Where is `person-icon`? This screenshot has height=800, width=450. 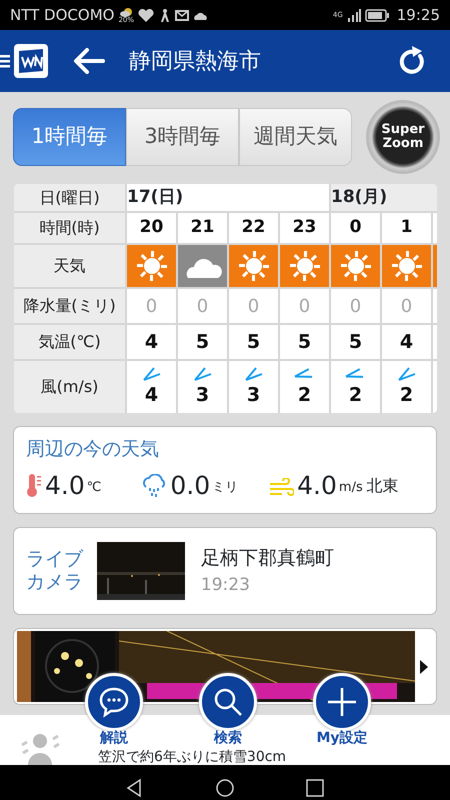
person-icon is located at coordinates (40, 748).